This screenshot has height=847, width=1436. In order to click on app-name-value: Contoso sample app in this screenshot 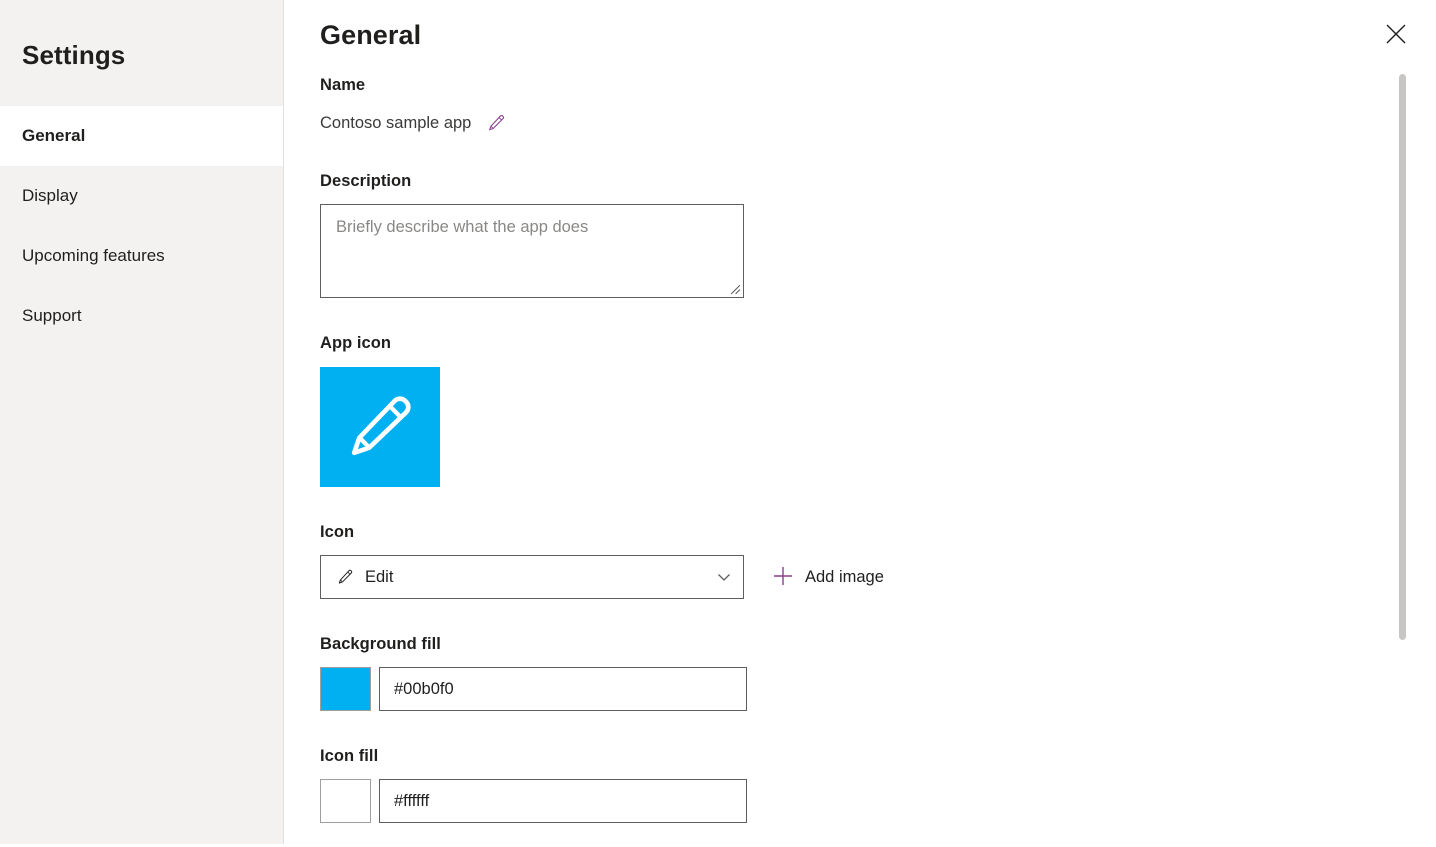, I will do `click(396, 122)`.